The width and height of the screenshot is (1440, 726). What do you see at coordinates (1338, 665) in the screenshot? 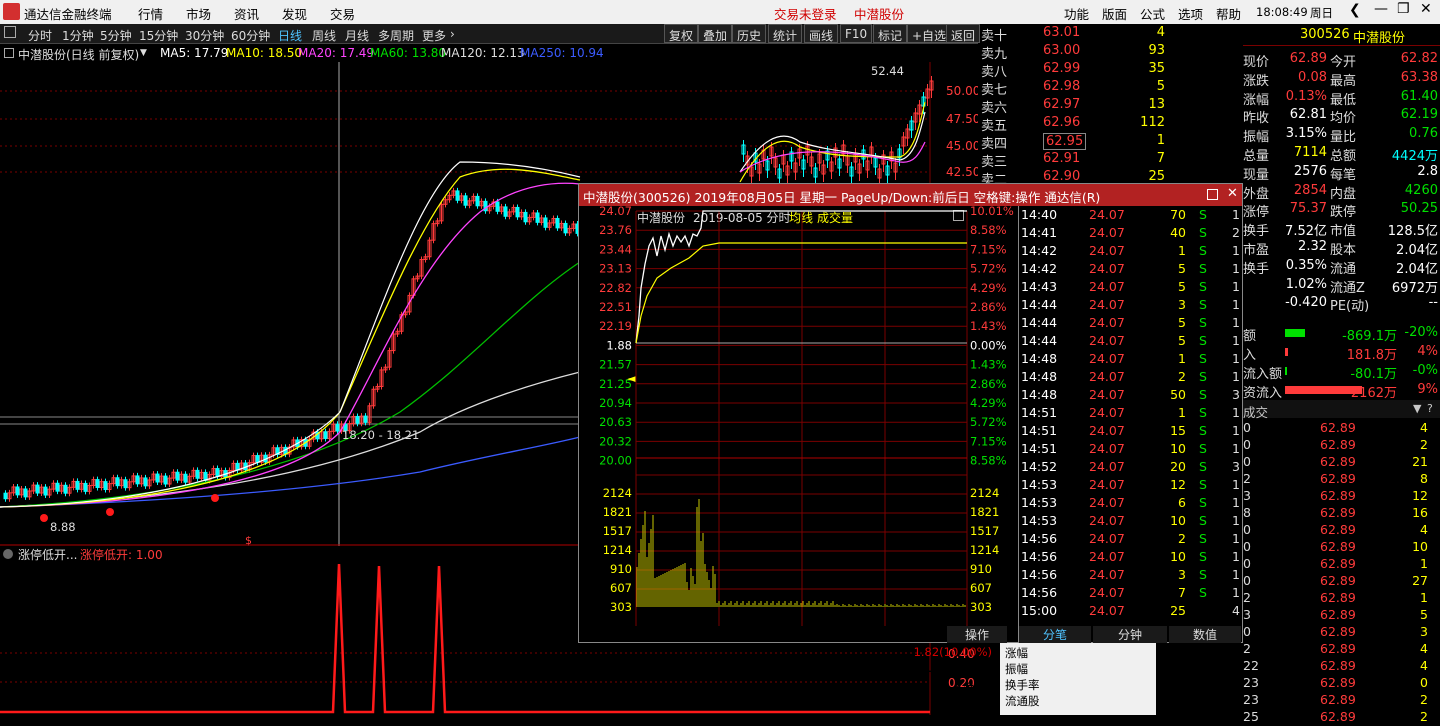
I see `tick-price: 62.89` at bounding box center [1338, 665].